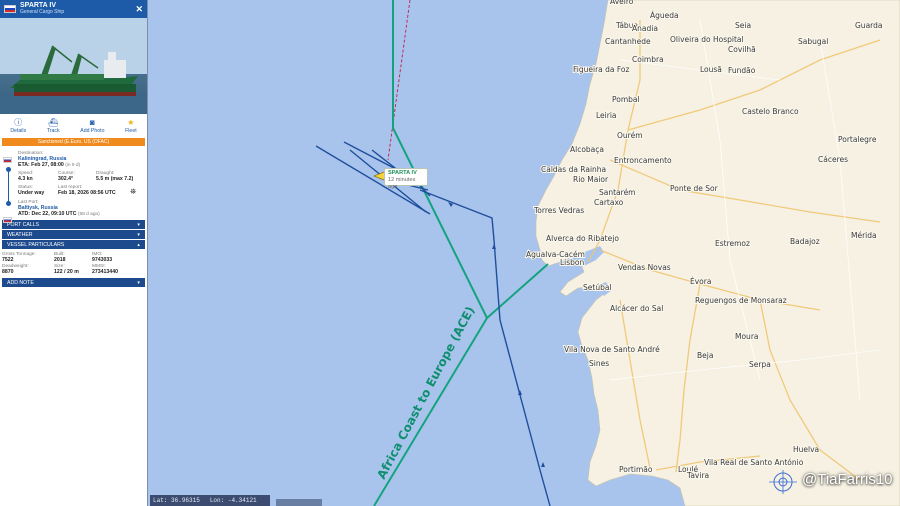 Image resolution: width=900 pixels, height=506 pixels. I want to click on panel-header: SPARTA IV General Cargo Ship ✕, so click(73, 9).